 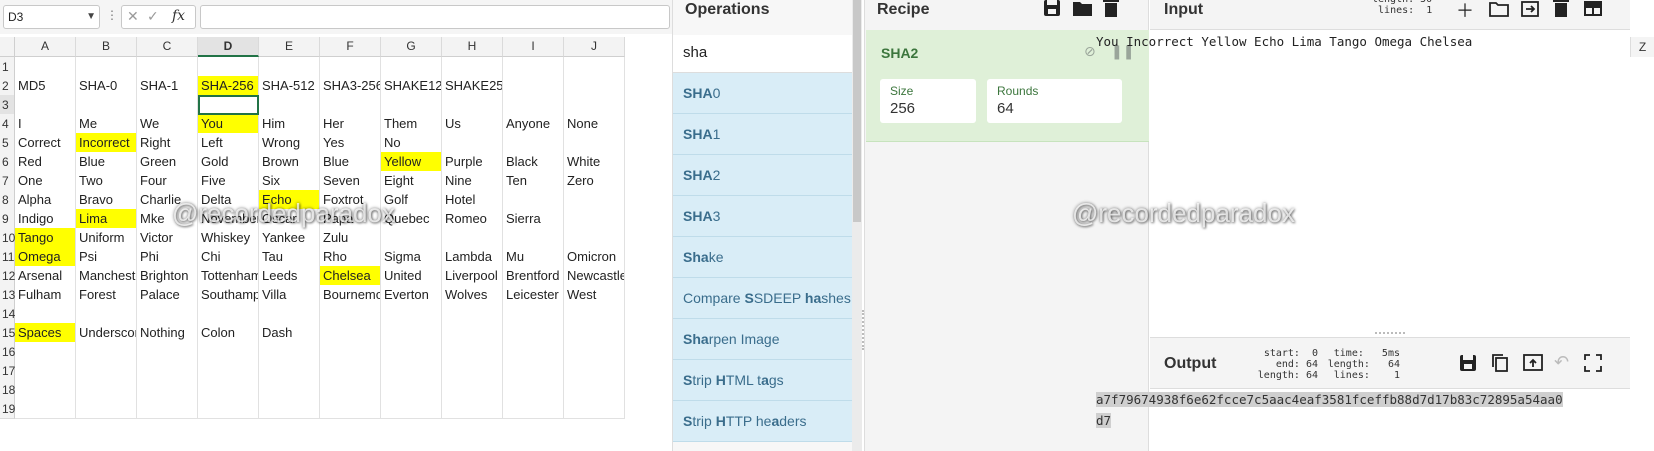 What do you see at coordinates (411, 105) in the screenshot?
I see `cell-g3` at bounding box center [411, 105].